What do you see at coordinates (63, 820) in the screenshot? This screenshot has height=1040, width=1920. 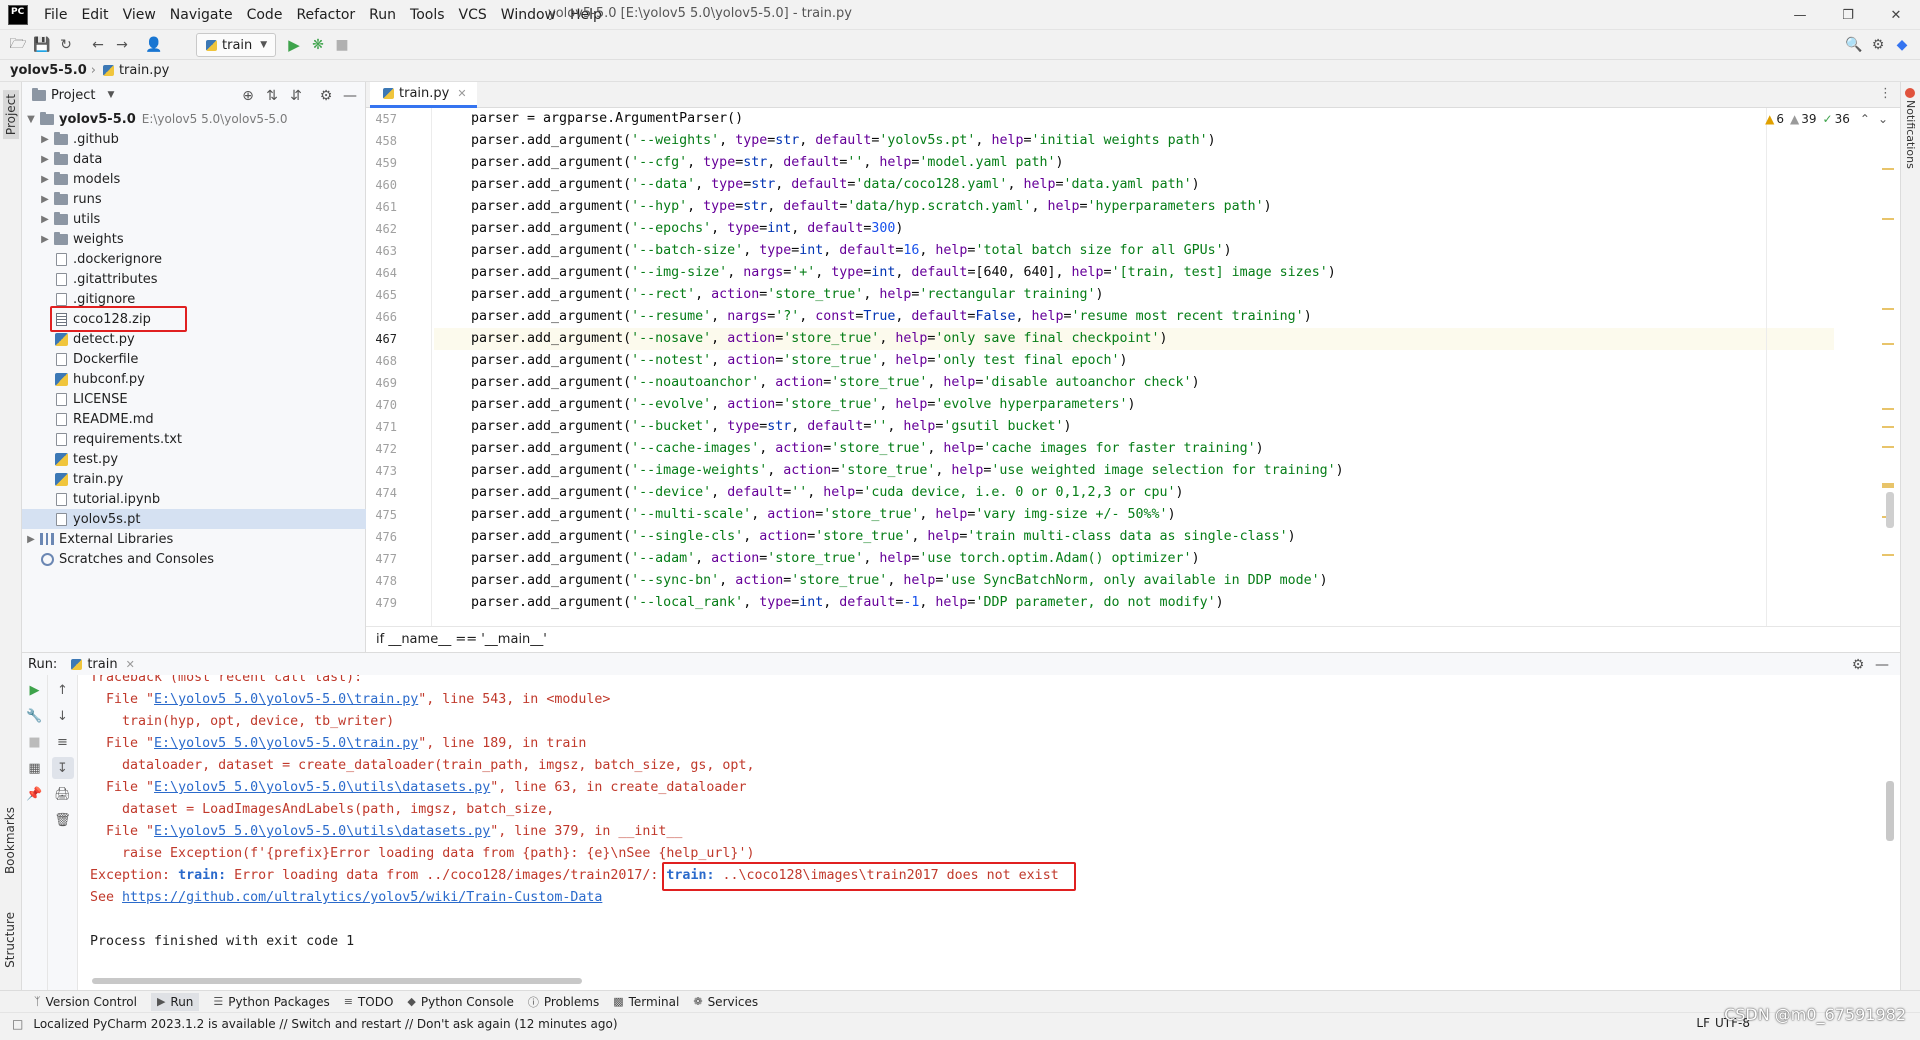 I see `trash-icon: 🗑` at bounding box center [63, 820].